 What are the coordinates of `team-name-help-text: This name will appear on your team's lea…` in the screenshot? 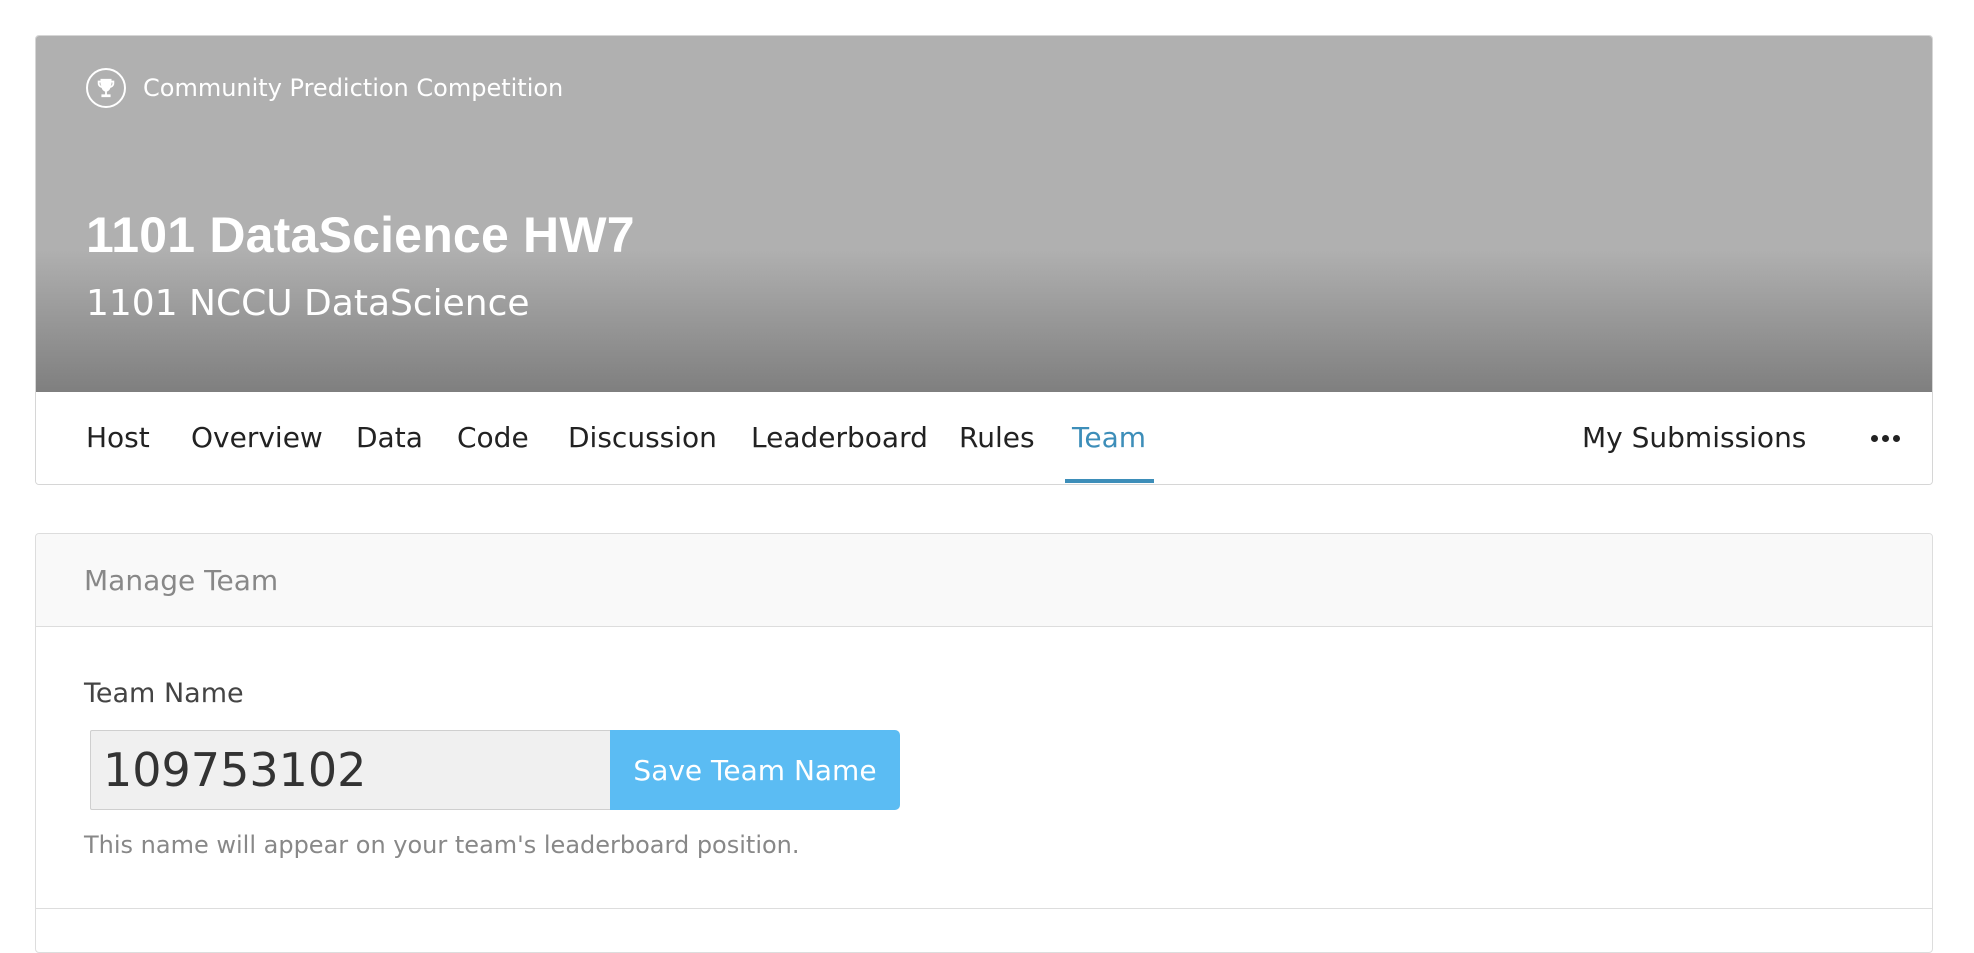 It's located at (442, 845).